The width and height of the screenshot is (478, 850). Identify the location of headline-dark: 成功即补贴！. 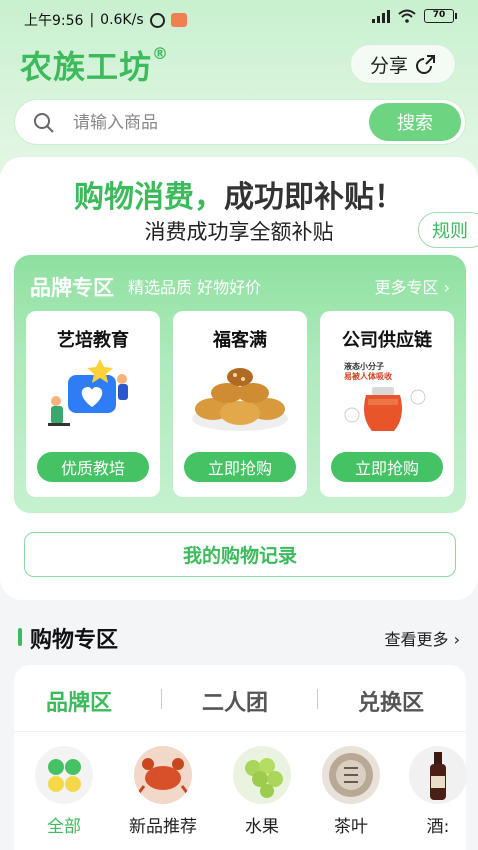
(314, 197).